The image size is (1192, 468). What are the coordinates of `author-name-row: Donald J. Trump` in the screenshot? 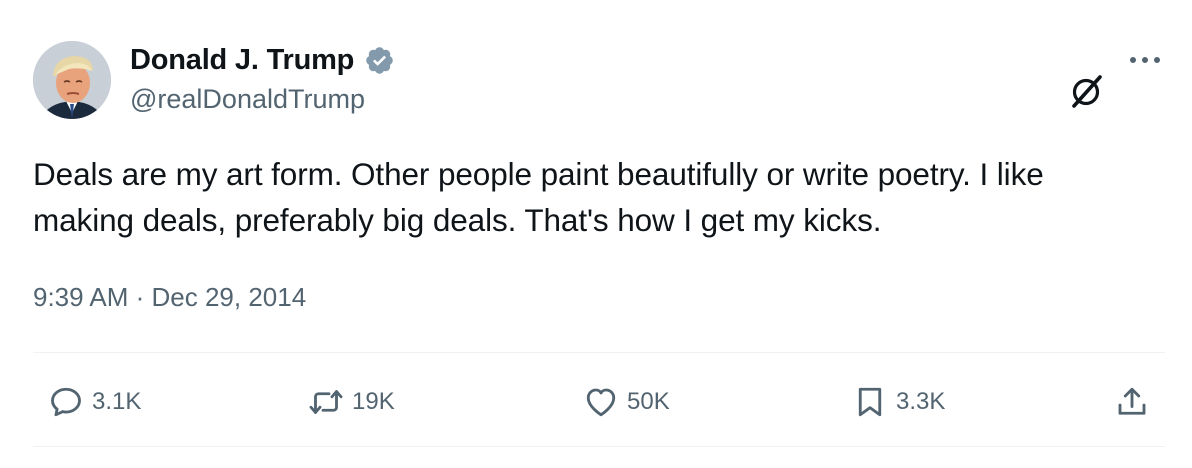 It's located at (262, 60).